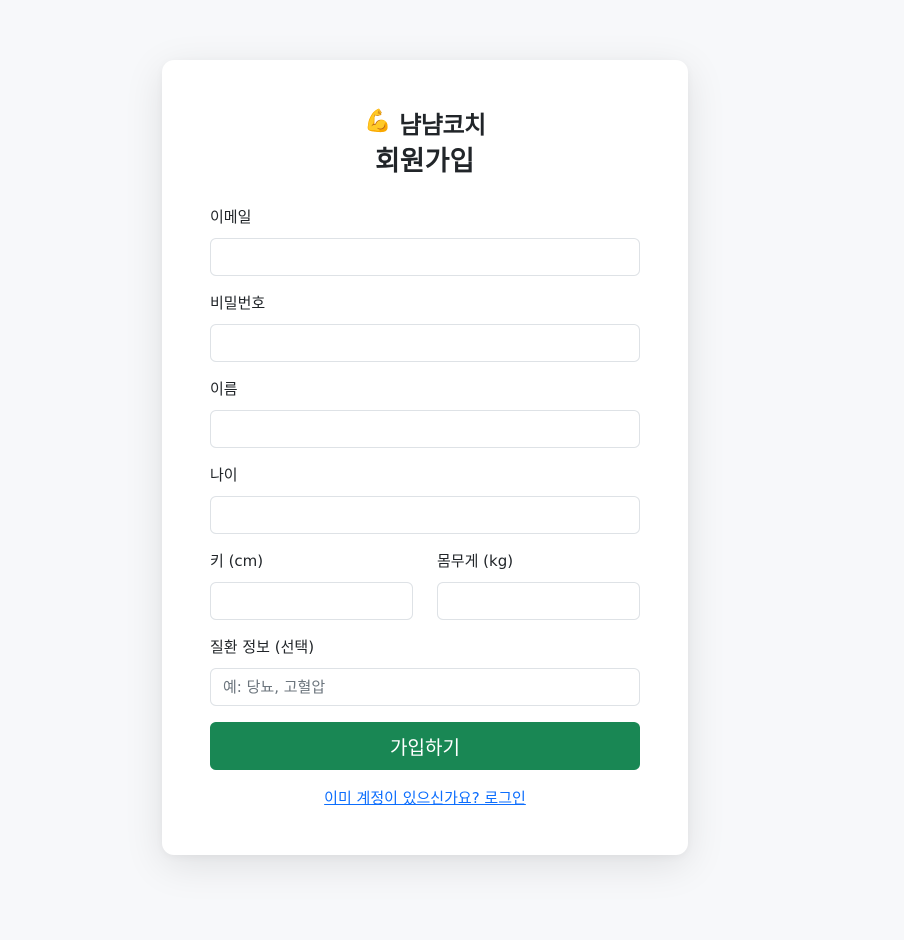 This screenshot has width=904, height=940. Describe the element at coordinates (475, 561) in the screenshot. I see `weight-label: 몸무게 (kg)` at that location.